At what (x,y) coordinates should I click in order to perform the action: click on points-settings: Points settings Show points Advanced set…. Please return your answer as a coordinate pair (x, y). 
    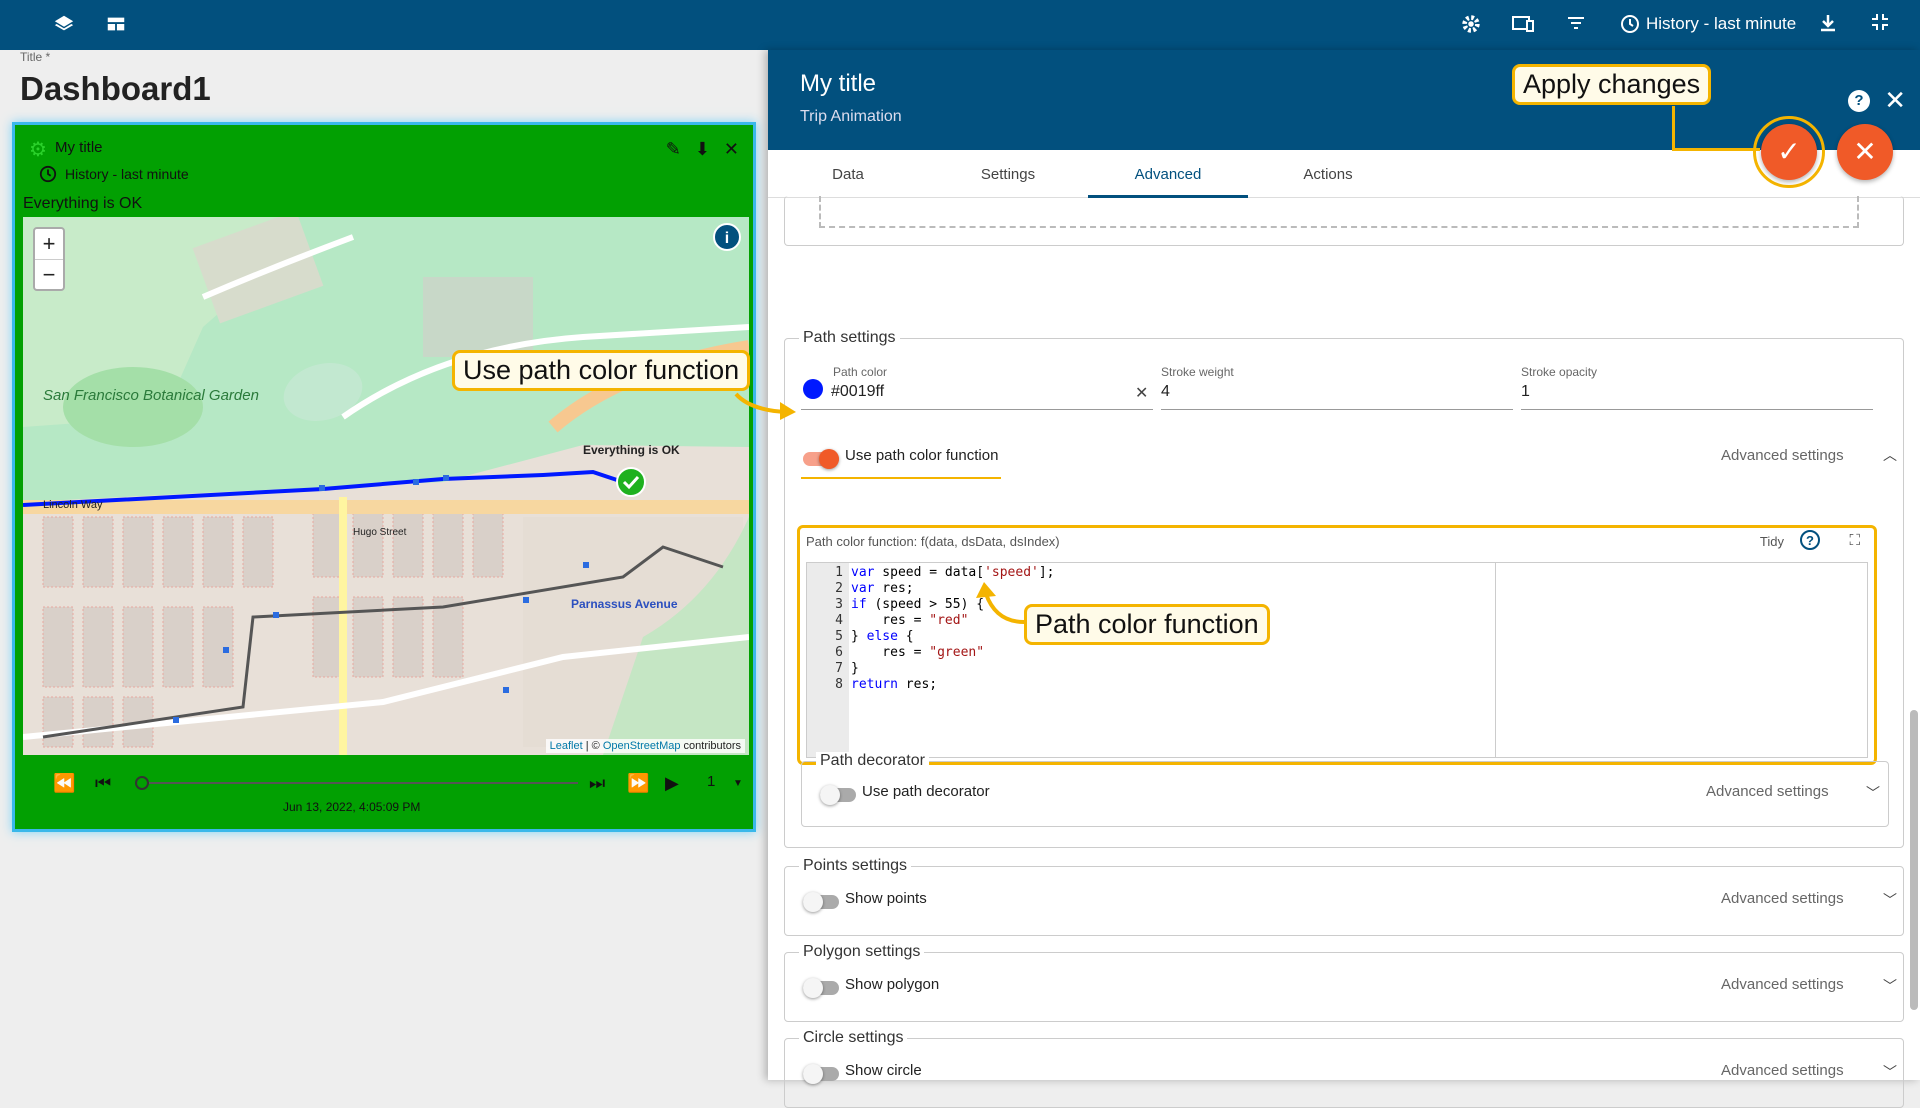
    Looking at the image, I should click on (1344, 896).